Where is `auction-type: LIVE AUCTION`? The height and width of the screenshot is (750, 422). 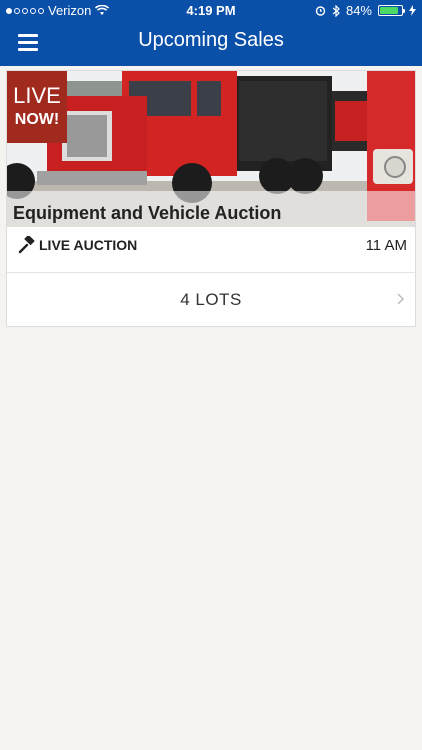
auction-type: LIVE AUCTION is located at coordinates (88, 245).